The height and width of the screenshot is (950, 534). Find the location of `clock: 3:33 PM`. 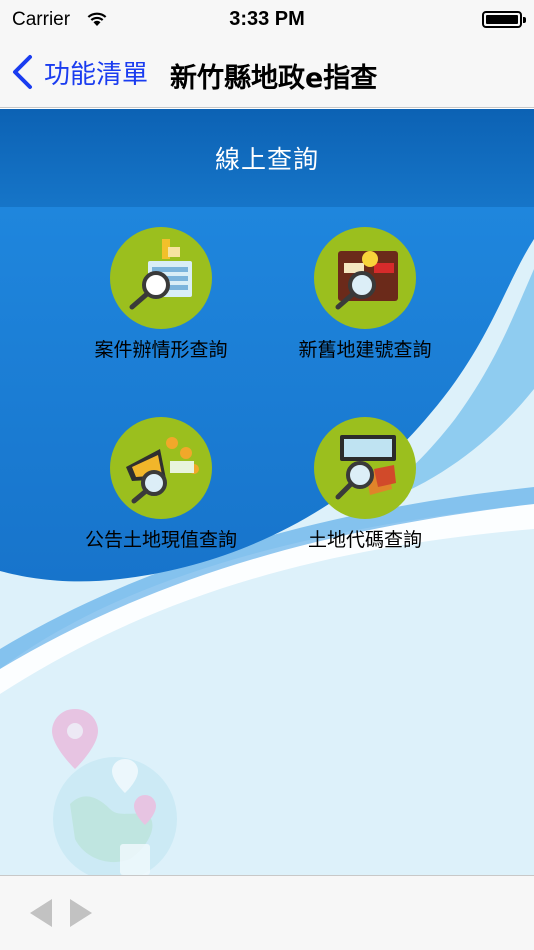

clock: 3:33 PM is located at coordinates (267, 19).